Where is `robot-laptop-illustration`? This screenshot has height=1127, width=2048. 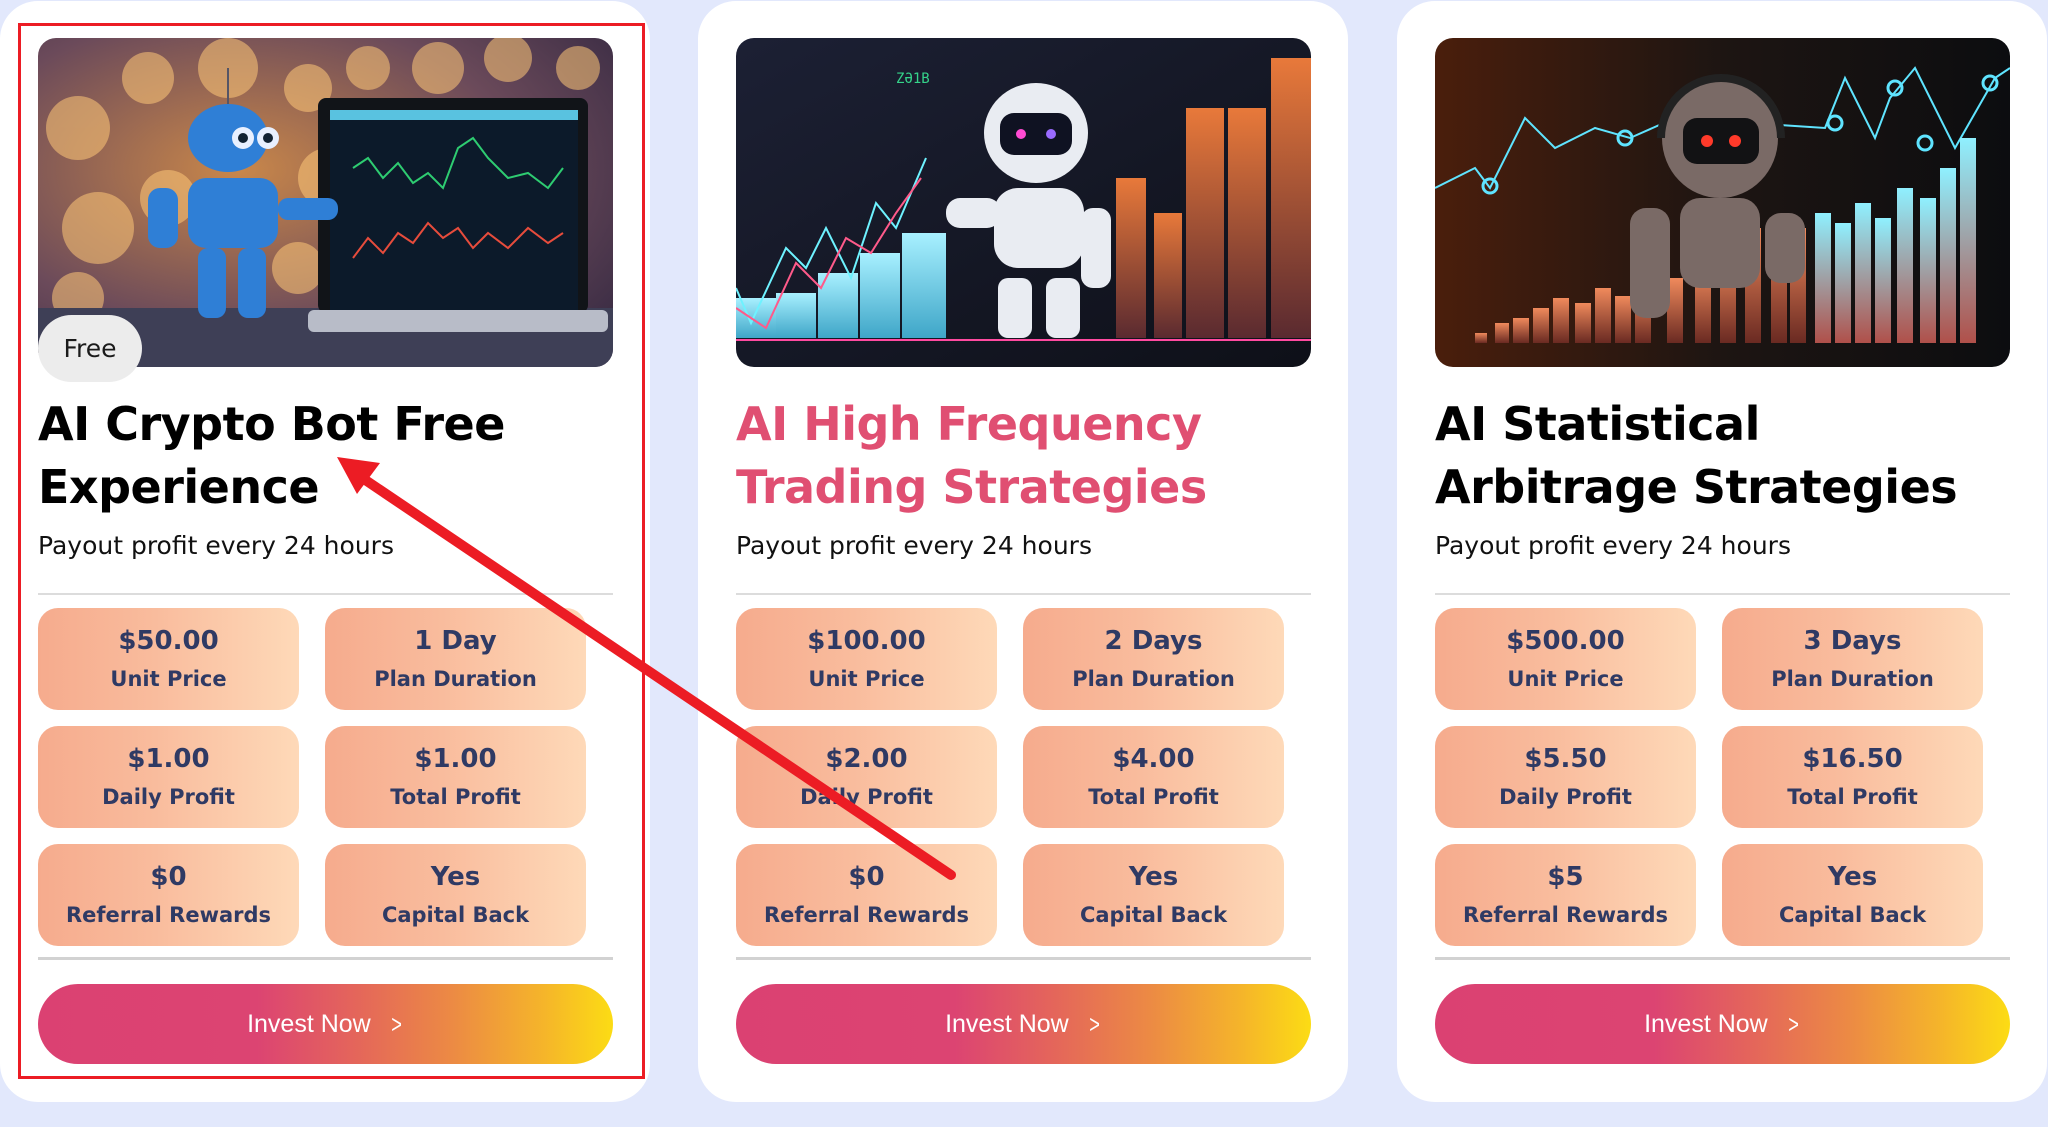
robot-laptop-illustration is located at coordinates (325, 202).